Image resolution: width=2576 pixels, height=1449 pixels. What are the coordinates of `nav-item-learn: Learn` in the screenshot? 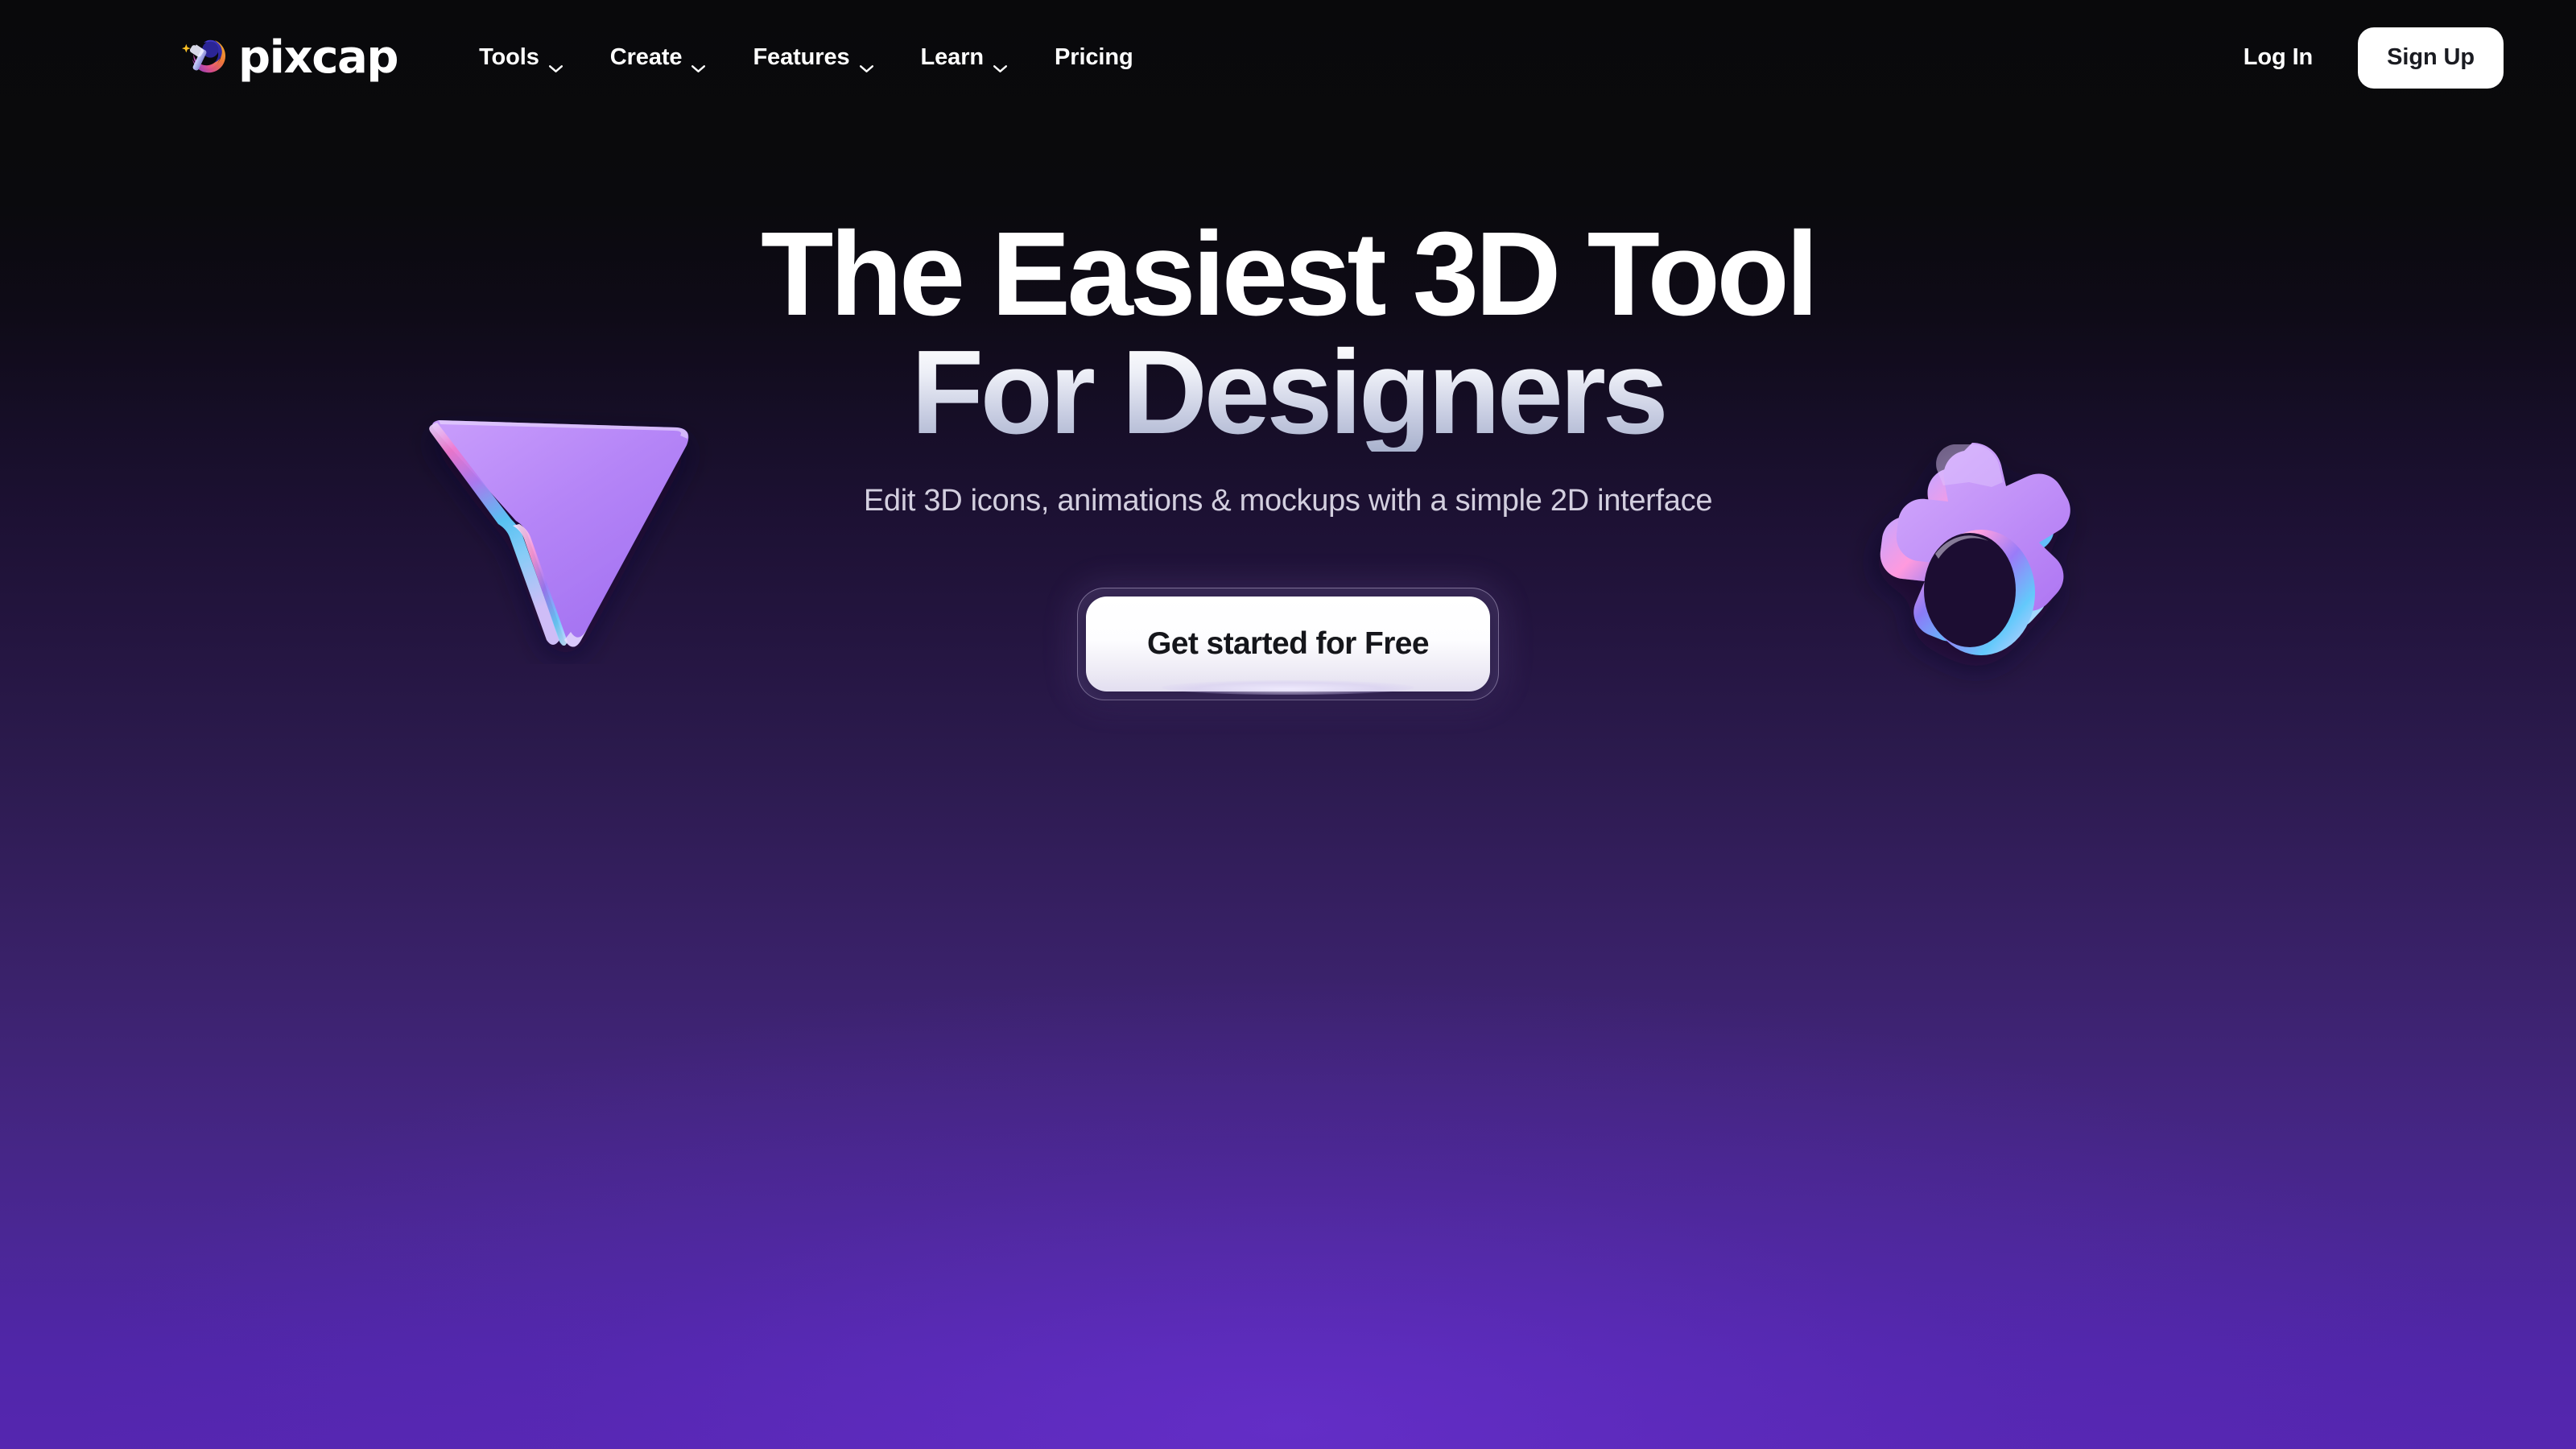 It's located at (965, 57).